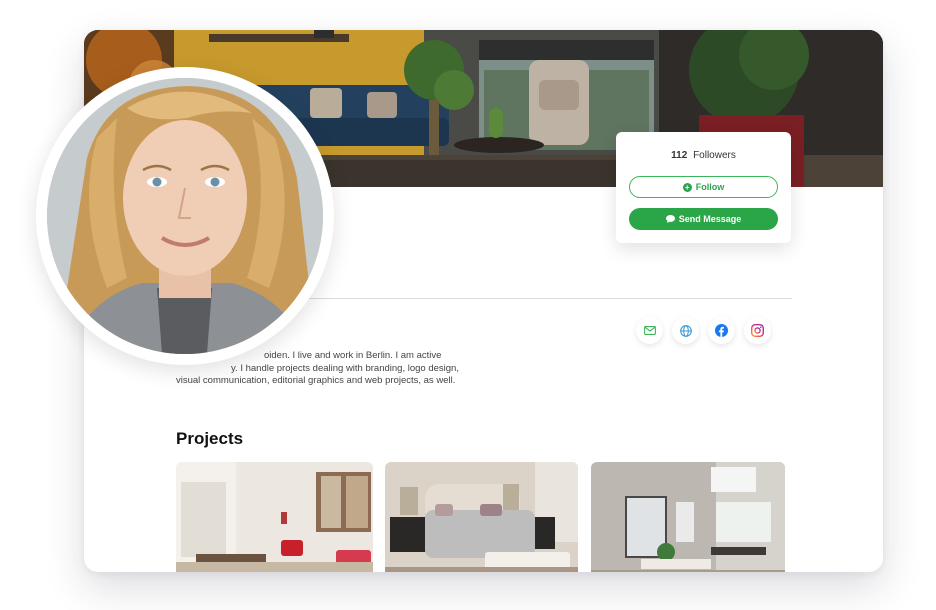  Describe the element at coordinates (679, 155) in the screenshot. I see `followers-count: 112` at that location.